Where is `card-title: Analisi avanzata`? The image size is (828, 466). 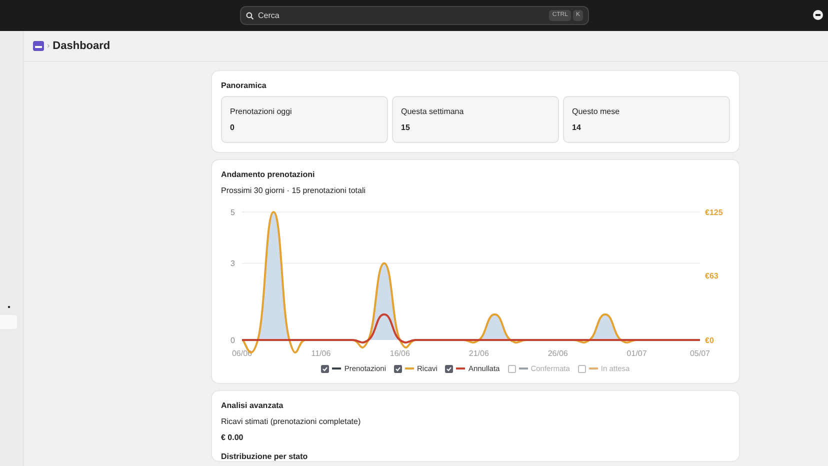 card-title: Analisi avanzata is located at coordinates (252, 406).